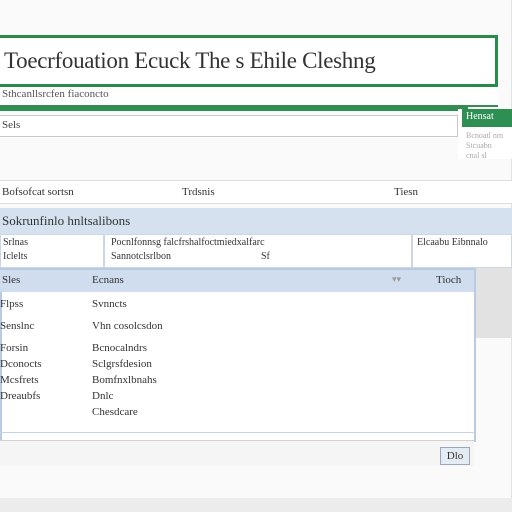 This screenshot has height=512, width=512. What do you see at coordinates (11, 125) in the screenshot?
I see `search-input-value: Sels` at bounding box center [11, 125].